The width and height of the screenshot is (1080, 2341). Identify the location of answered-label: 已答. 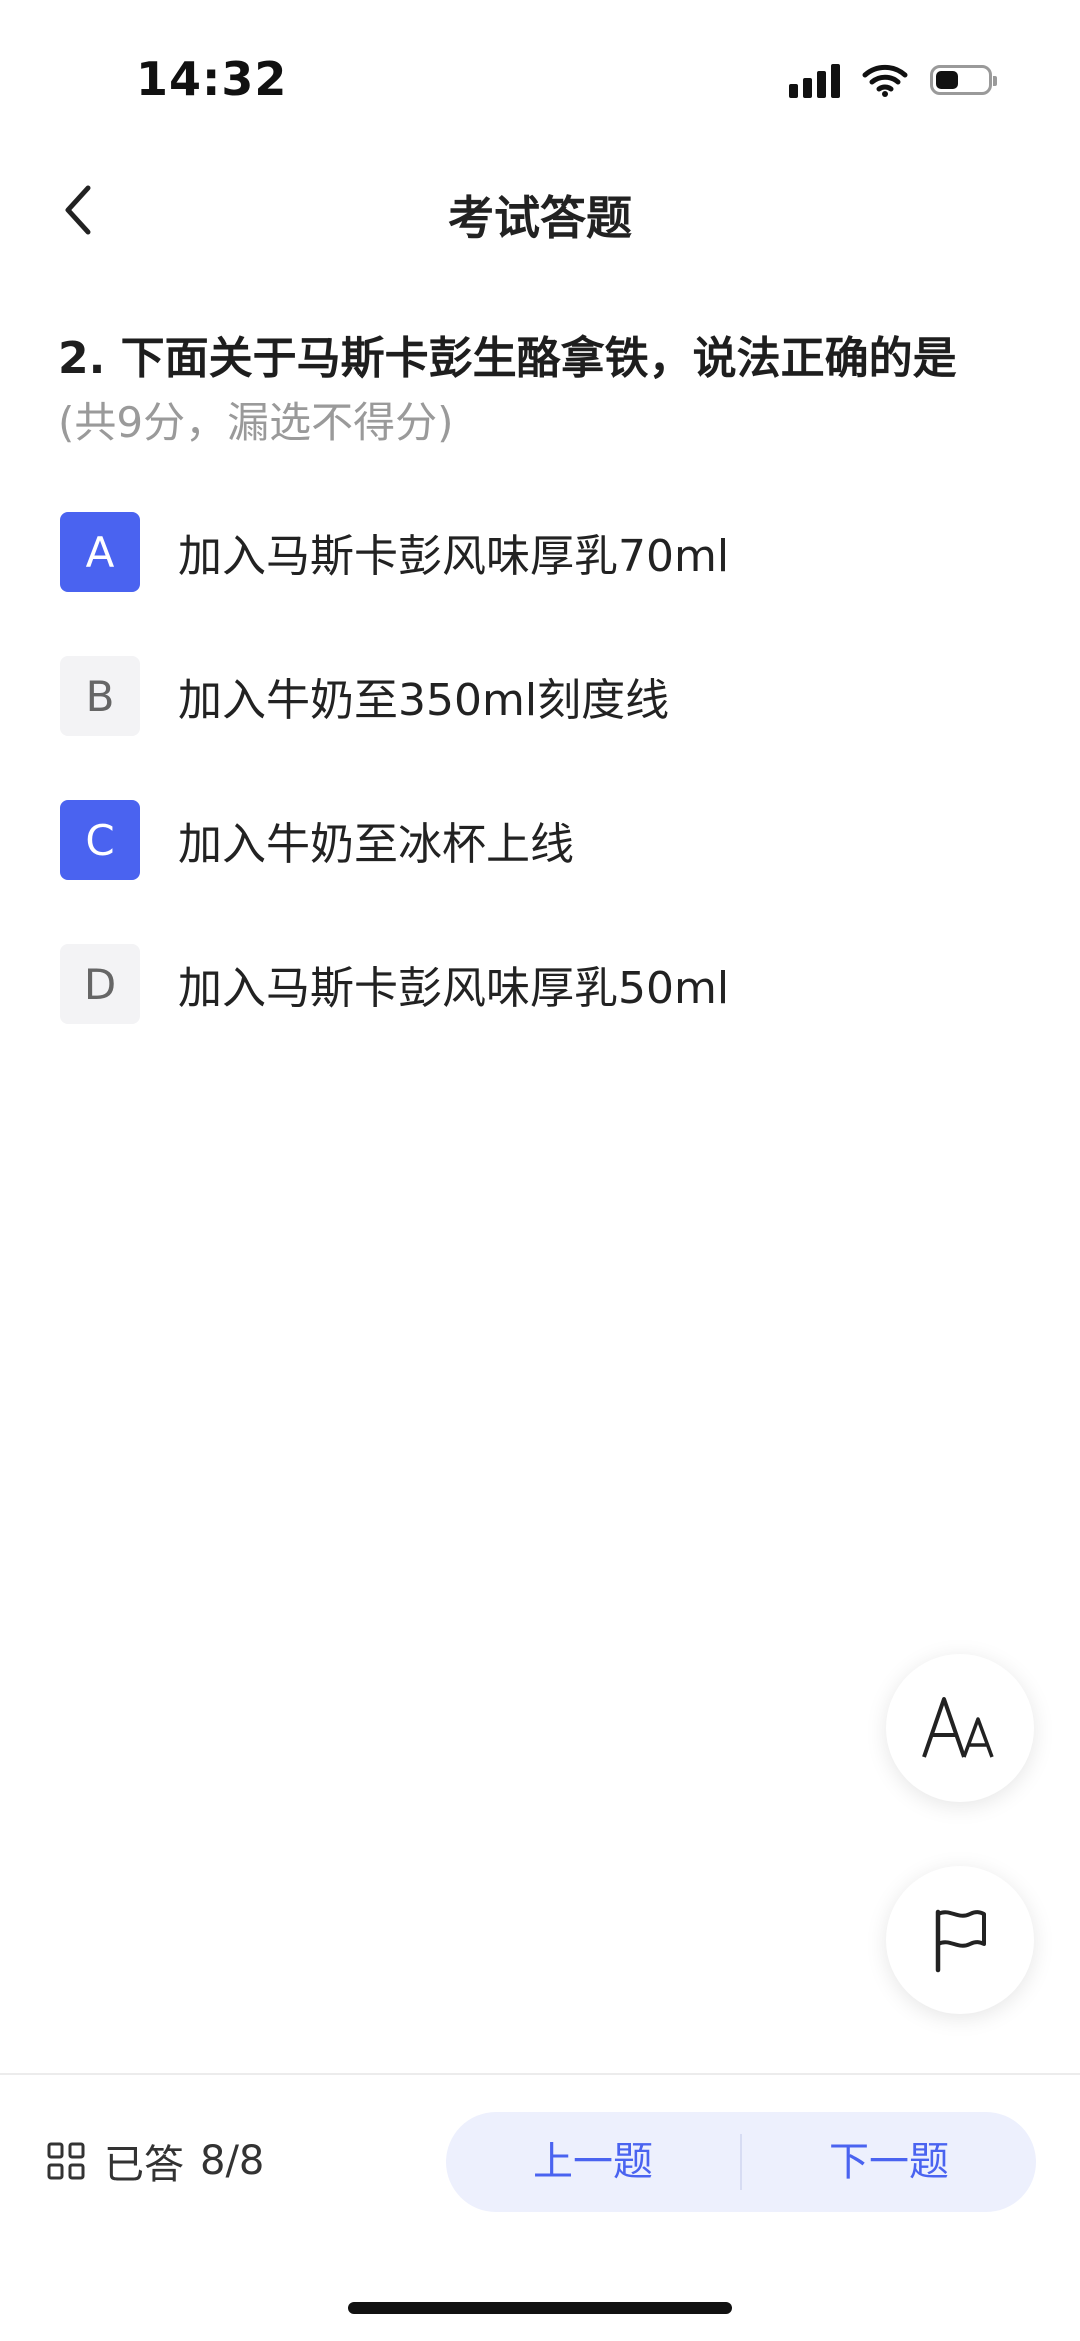
(144, 2165).